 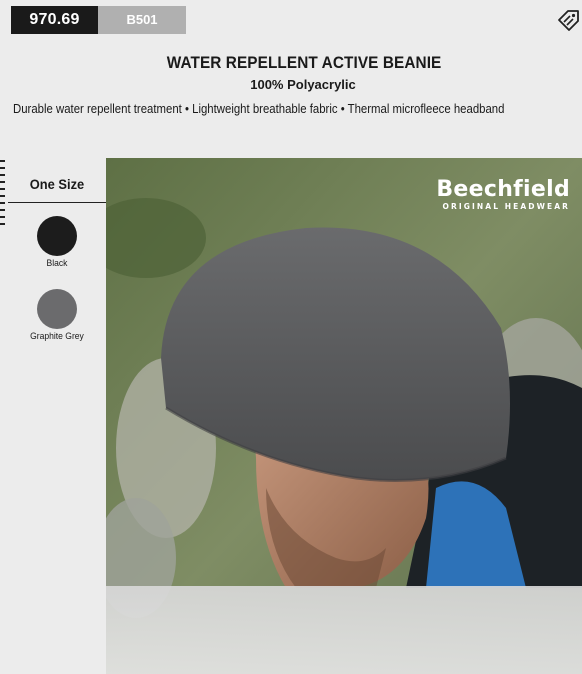 I want to click on size-heading: One Size, so click(x=57, y=184).